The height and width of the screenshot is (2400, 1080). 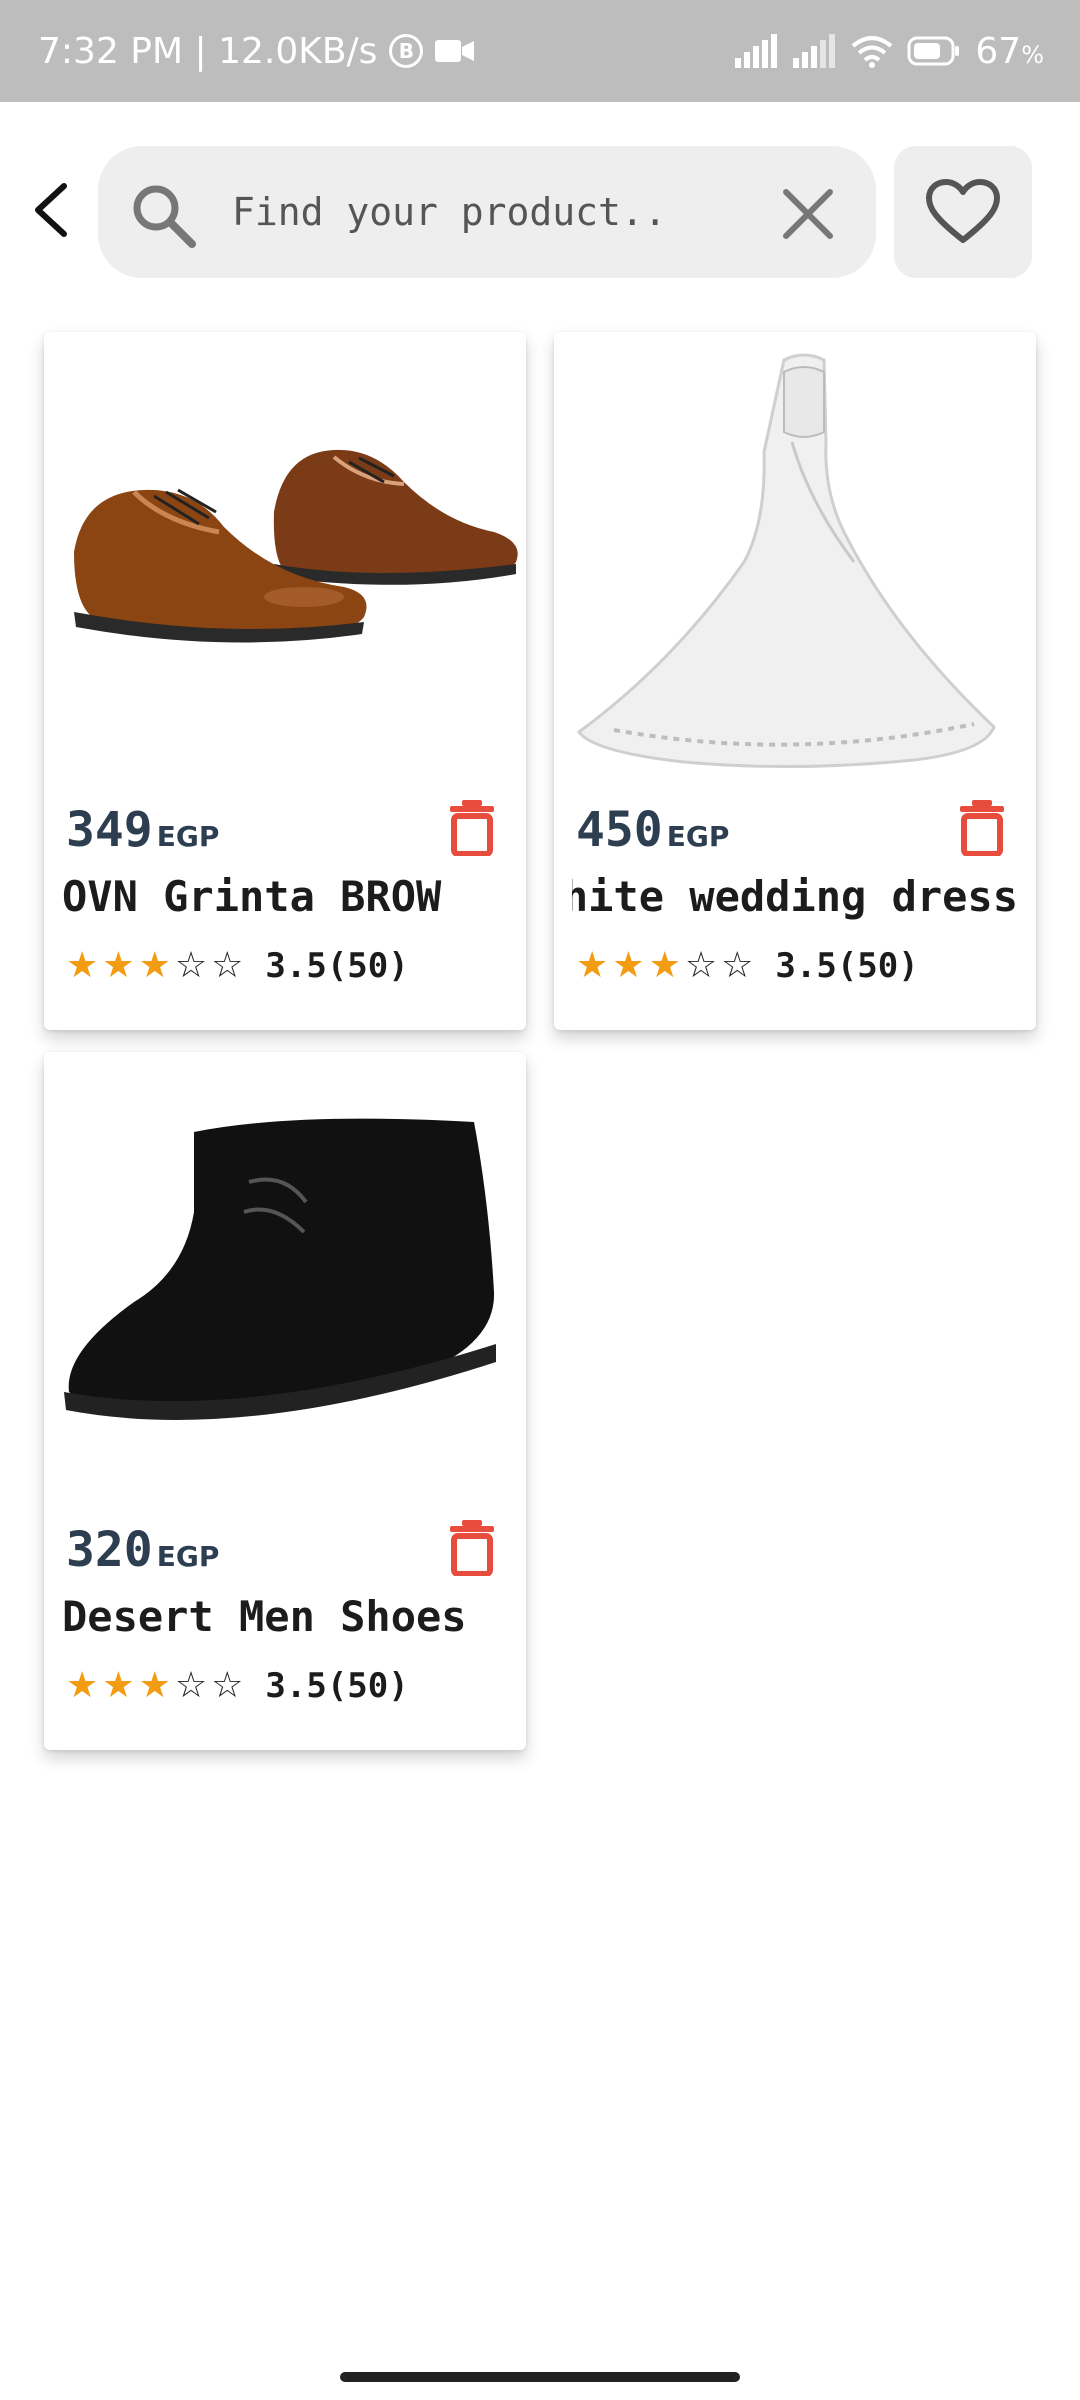 What do you see at coordinates (109, 1550) in the screenshot?
I see `price-value: 320` at bounding box center [109, 1550].